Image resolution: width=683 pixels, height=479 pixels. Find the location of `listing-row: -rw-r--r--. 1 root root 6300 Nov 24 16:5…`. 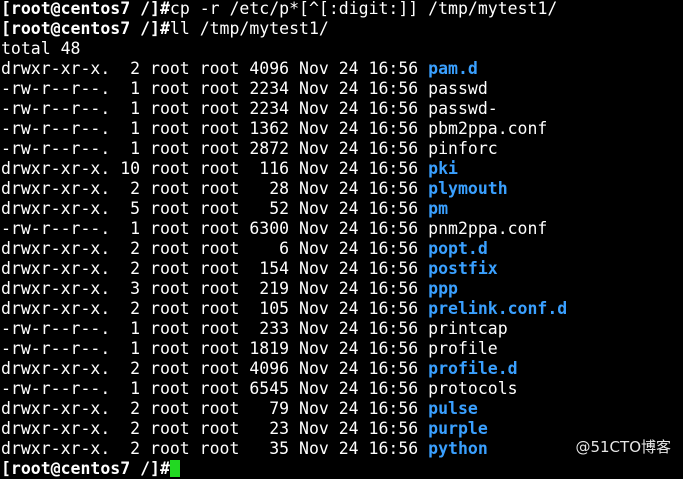

listing-row: -rw-r--r--. 1 root root 6300 Nov 24 16:5… is located at coordinates (342, 229).